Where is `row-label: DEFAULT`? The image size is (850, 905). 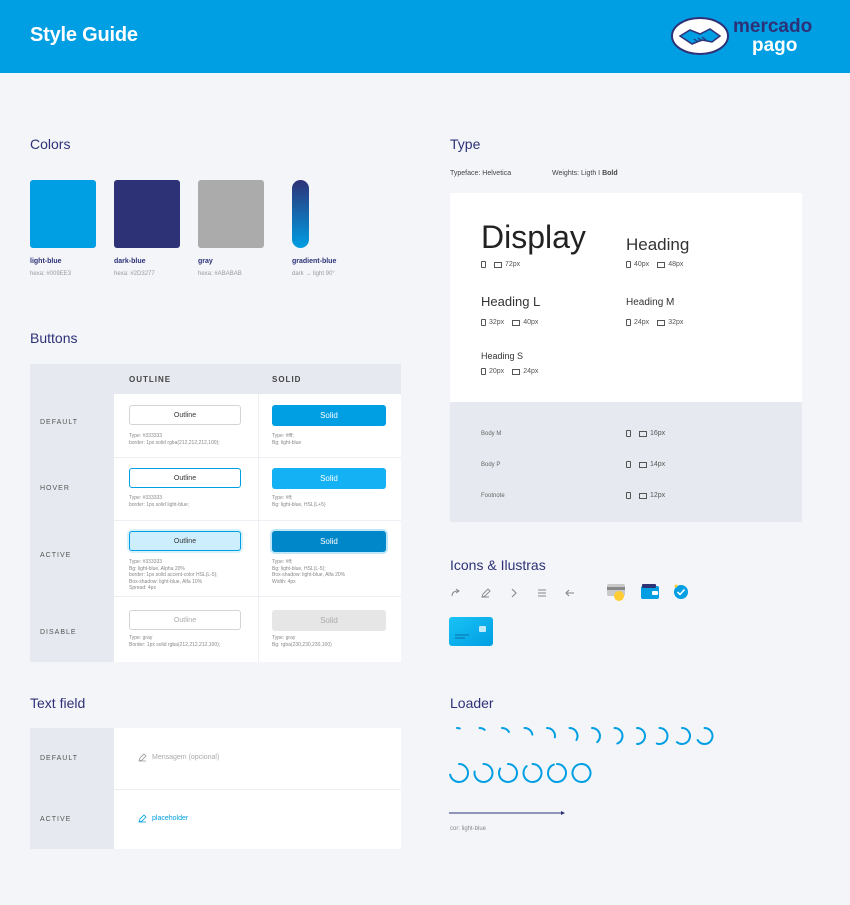
row-label: DEFAULT is located at coordinates (59, 422).